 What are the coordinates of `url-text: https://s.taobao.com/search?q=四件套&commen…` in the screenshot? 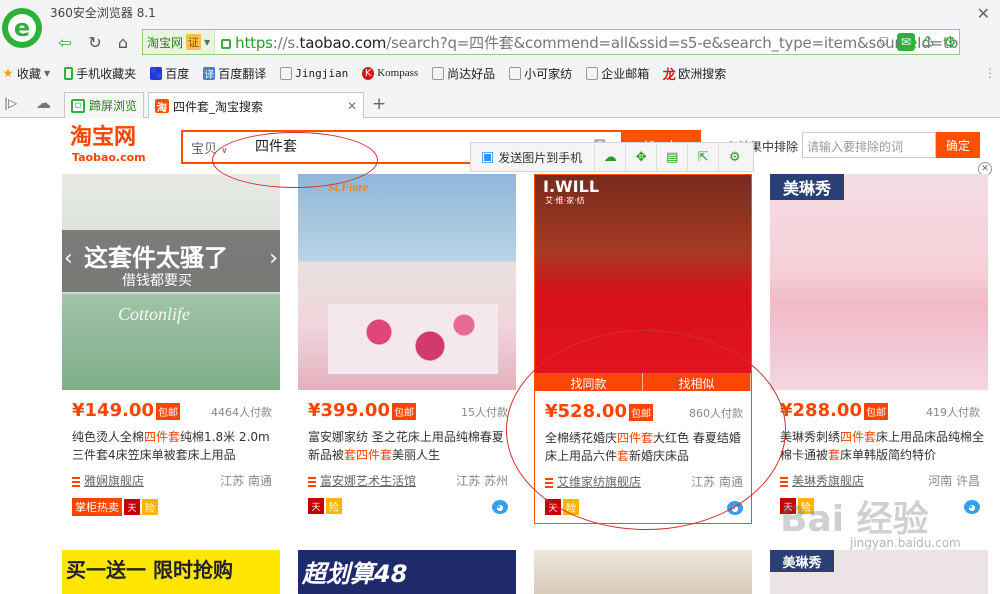 It's located at (597, 42).